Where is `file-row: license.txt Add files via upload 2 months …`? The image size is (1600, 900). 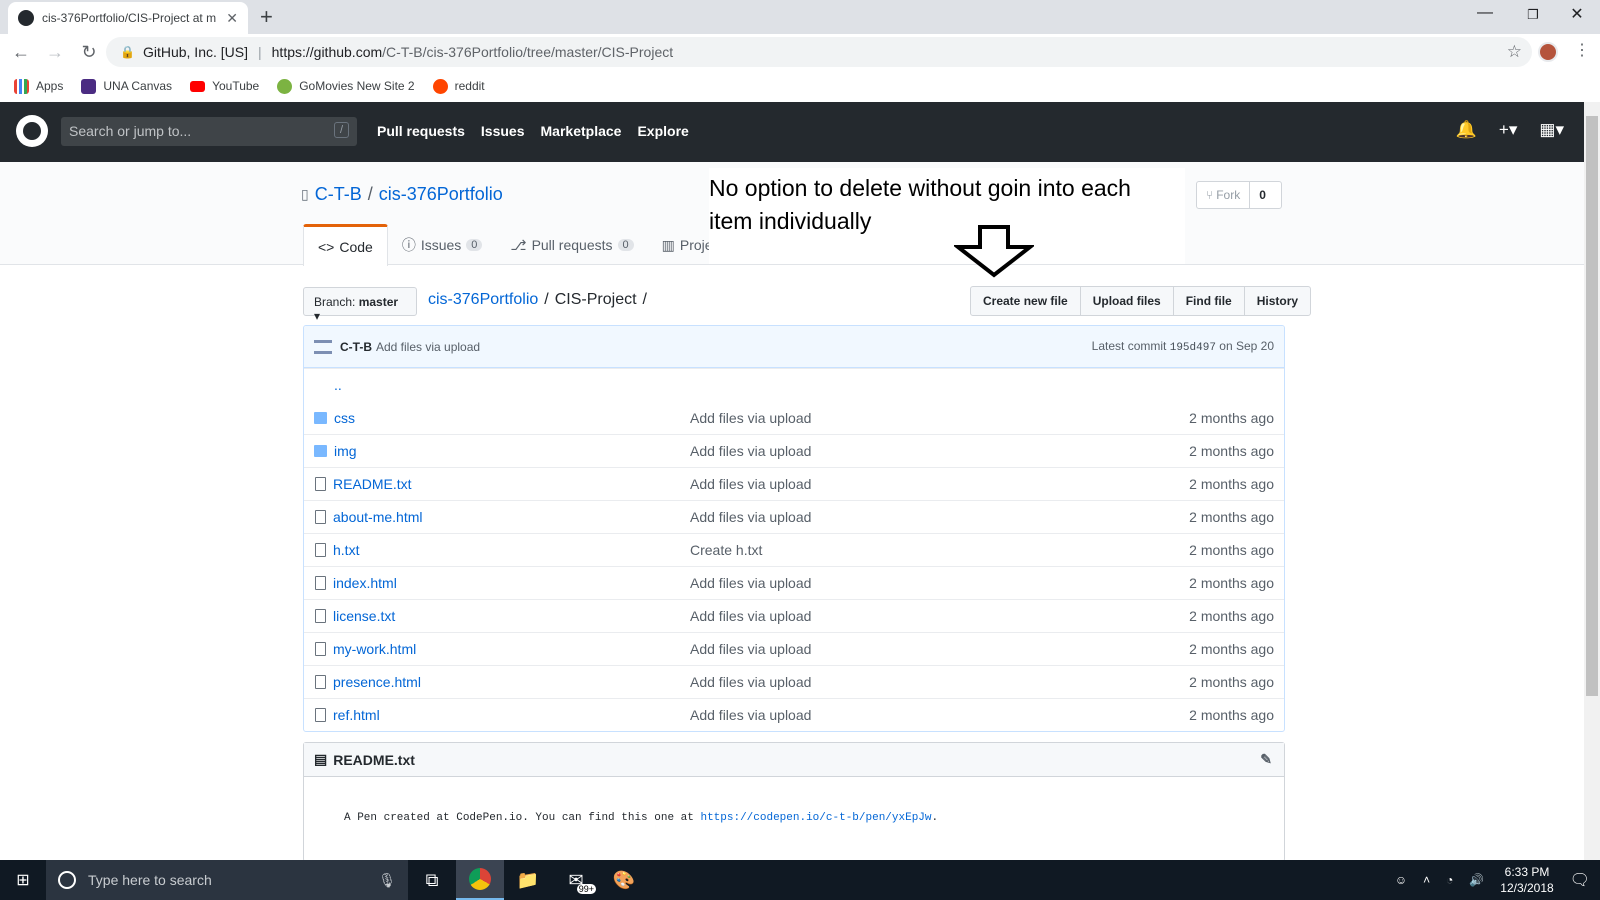 file-row: license.txt Add files via upload 2 months … is located at coordinates (794, 615).